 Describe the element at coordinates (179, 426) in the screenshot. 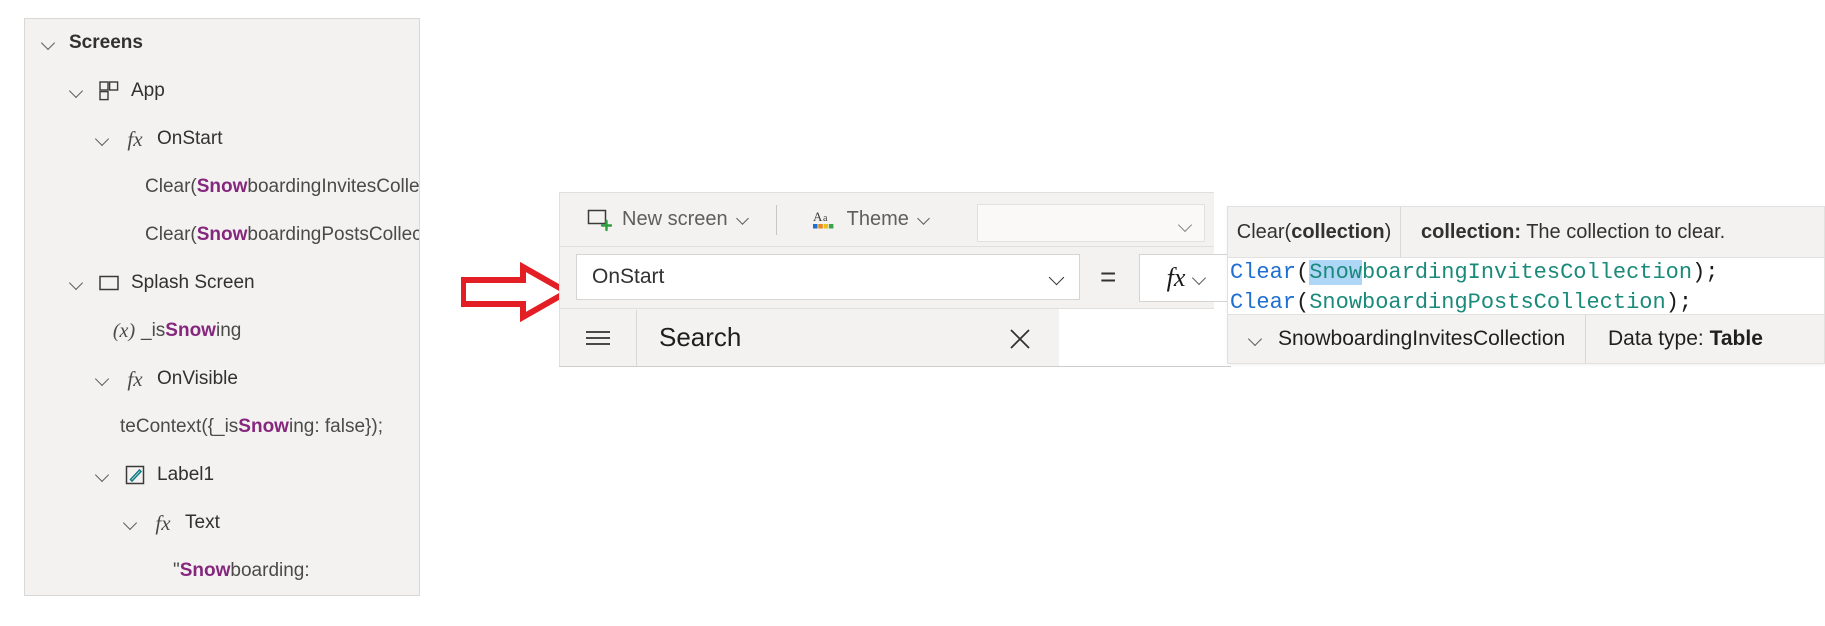

I see `formula-text-prefix: teContext({_is` at that location.